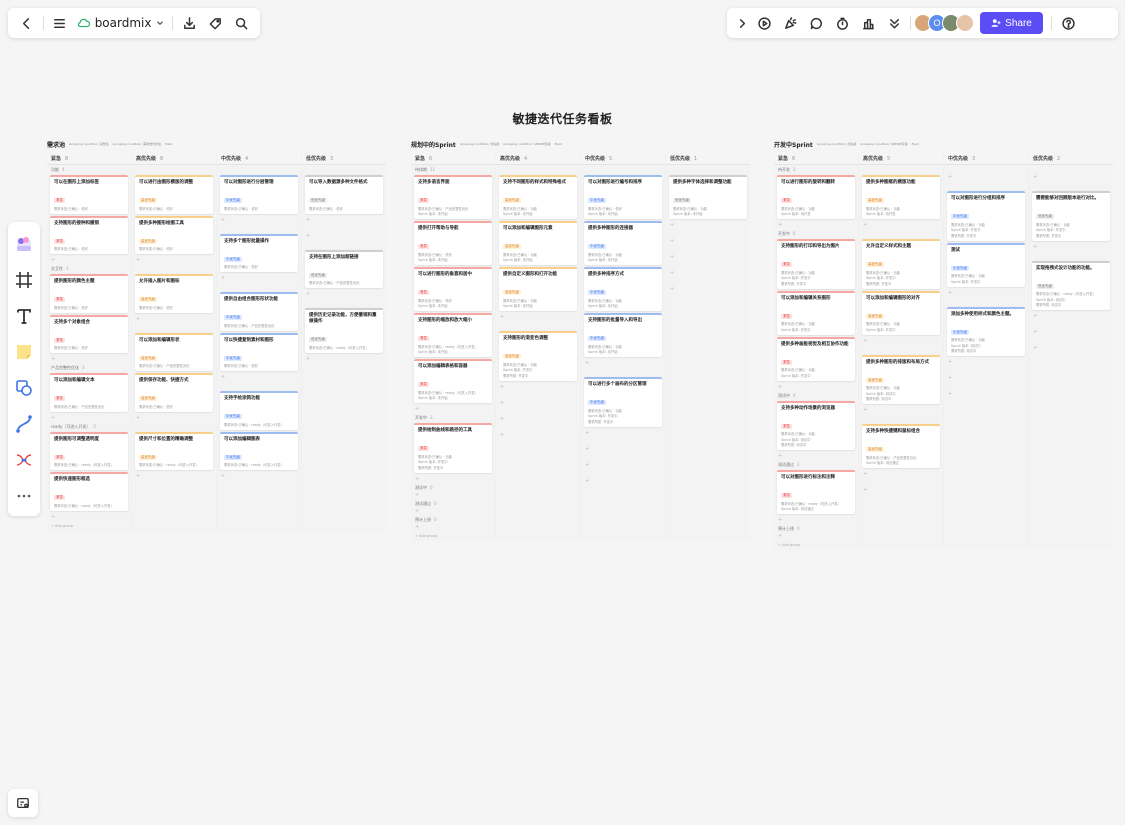 This screenshot has height=825, width=1125. What do you see at coordinates (215, 23) in the screenshot?
I see `tag-icon` at bounding box center [215, 23].